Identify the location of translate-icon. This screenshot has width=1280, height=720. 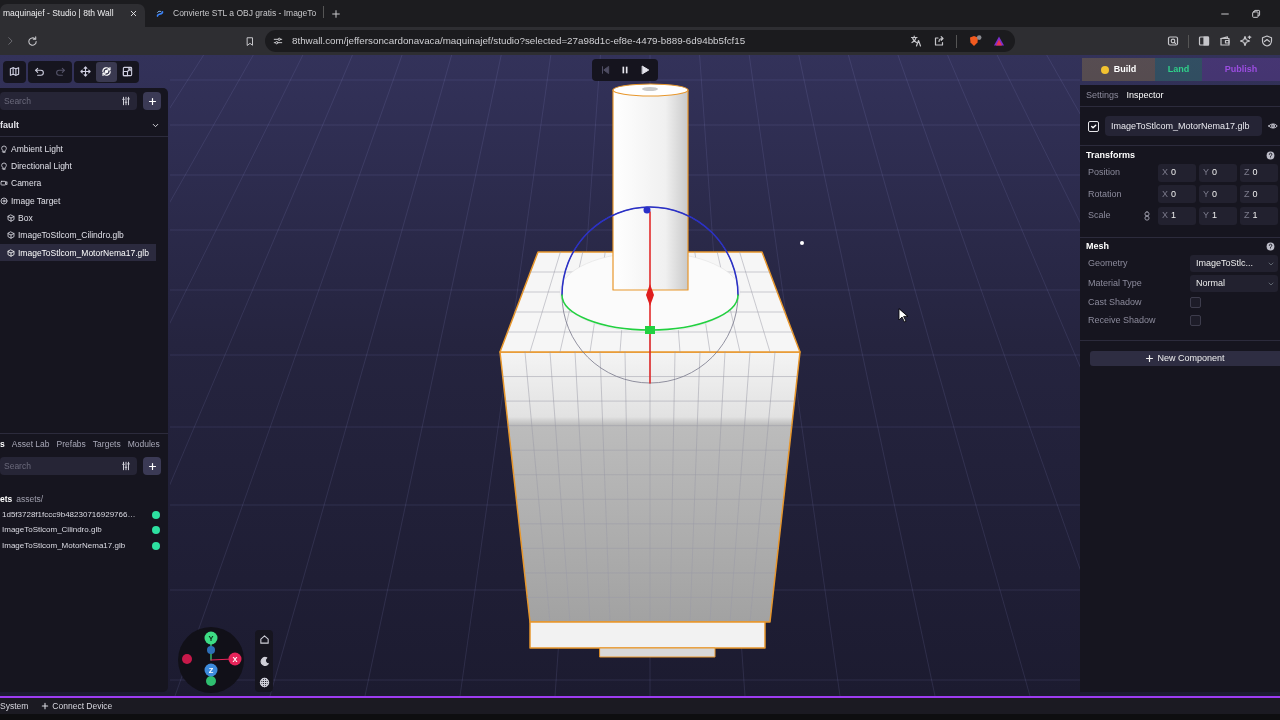
(916, 41).